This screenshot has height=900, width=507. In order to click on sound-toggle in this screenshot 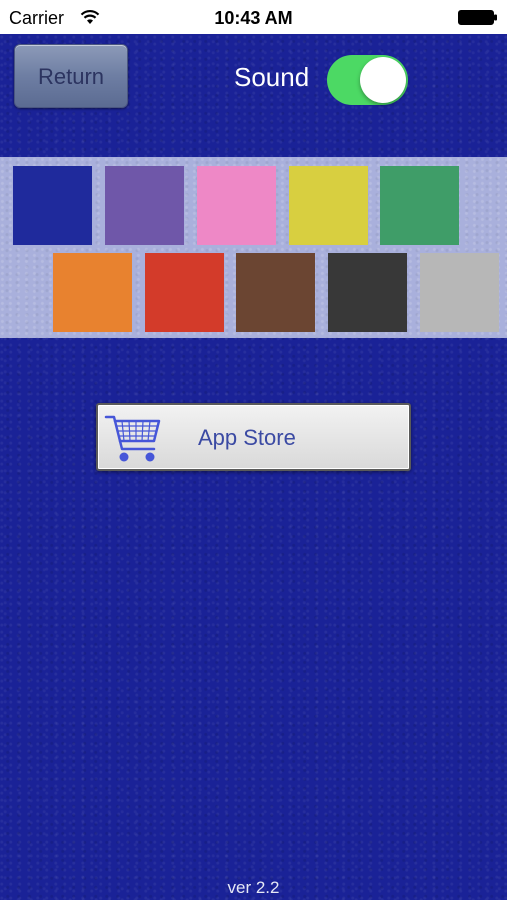, I will do `click(367, 80)`.